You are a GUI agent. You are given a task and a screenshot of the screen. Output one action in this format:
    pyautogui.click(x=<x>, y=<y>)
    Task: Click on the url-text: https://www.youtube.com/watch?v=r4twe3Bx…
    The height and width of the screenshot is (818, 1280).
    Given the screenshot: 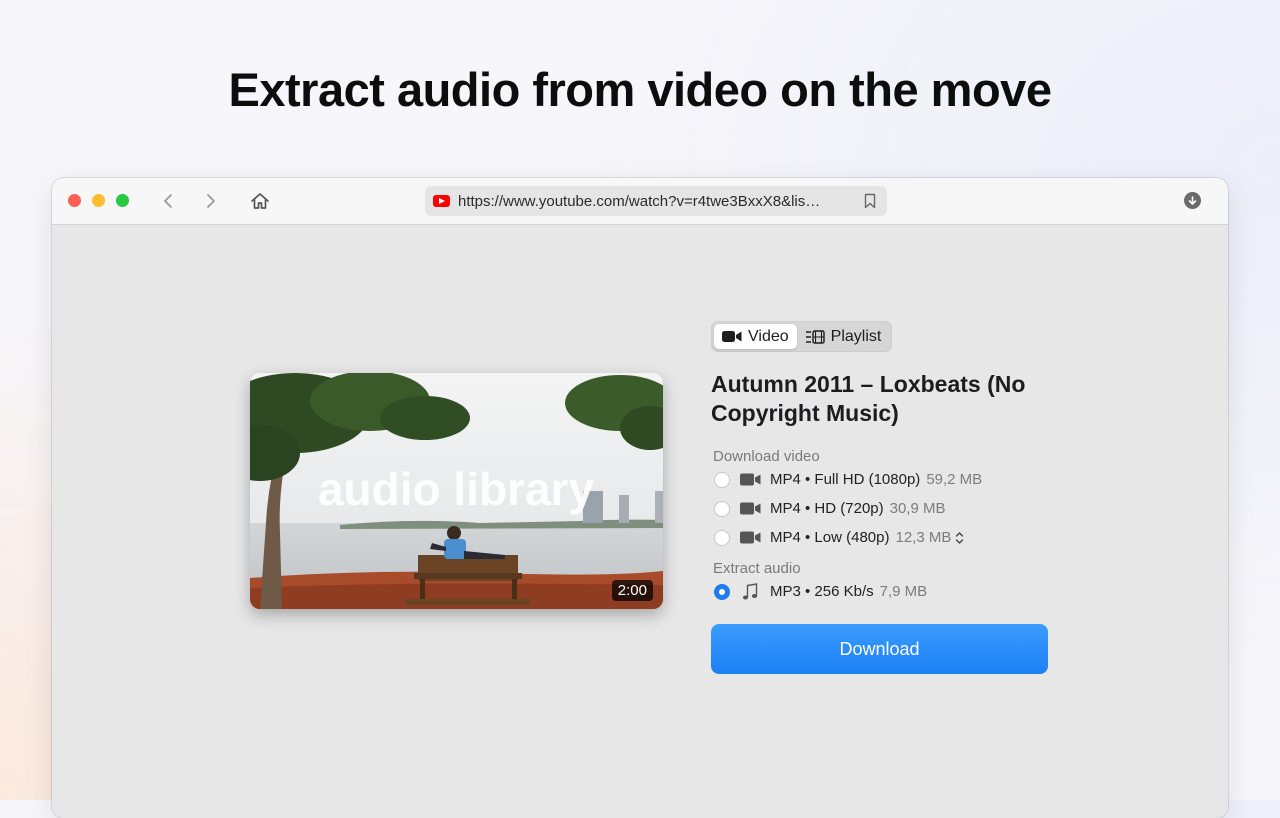 What is the action you would take?
    pyautogui.click(x=656, y=201)
    